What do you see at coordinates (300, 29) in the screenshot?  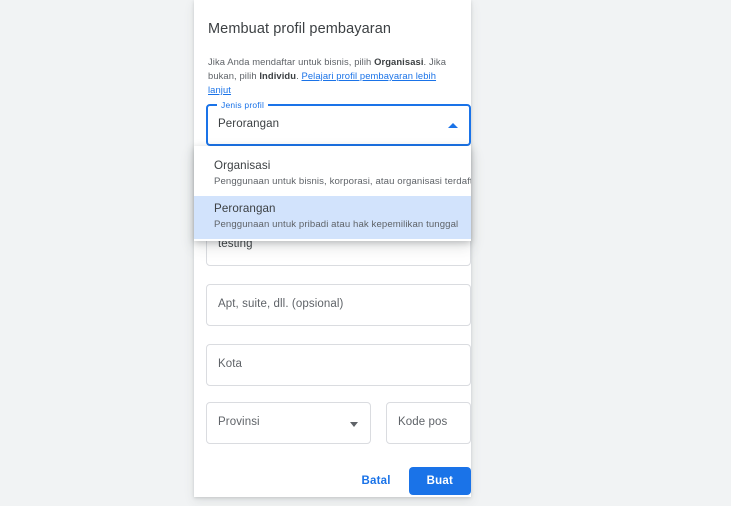 I see `dialog-title: Membuat profil pembayaran` at bounding box center [300, 29].